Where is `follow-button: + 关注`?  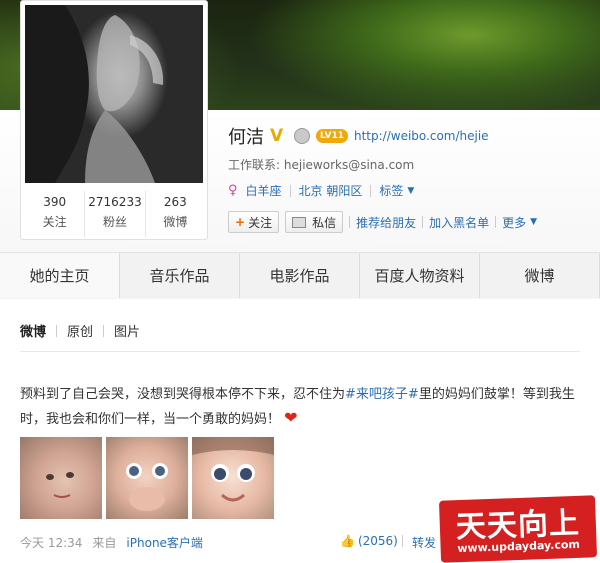 follow-button: + 关注 is located at coordinates (254, 222).